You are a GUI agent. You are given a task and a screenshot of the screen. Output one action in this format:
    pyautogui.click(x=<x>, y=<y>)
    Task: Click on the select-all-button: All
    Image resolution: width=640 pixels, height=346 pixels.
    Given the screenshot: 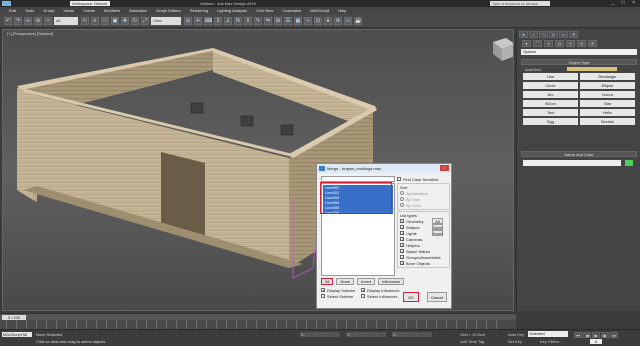 What is the action you would take?
    pyautogui.click(x=327, y=281)
    